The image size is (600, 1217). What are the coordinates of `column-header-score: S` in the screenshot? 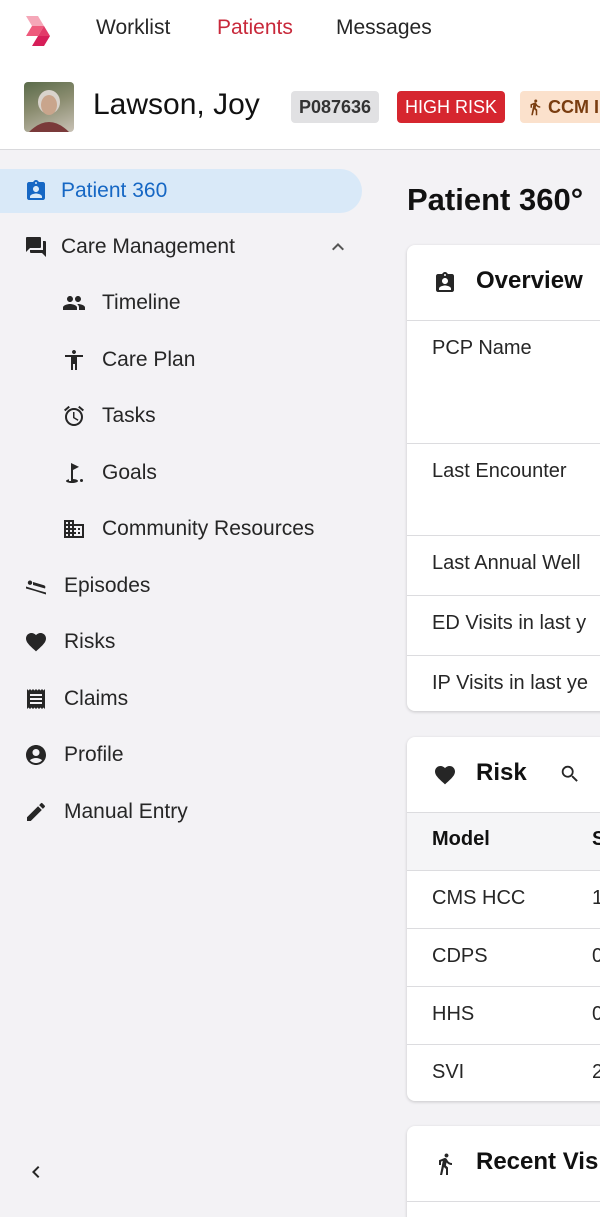 It's located at (596, 839).